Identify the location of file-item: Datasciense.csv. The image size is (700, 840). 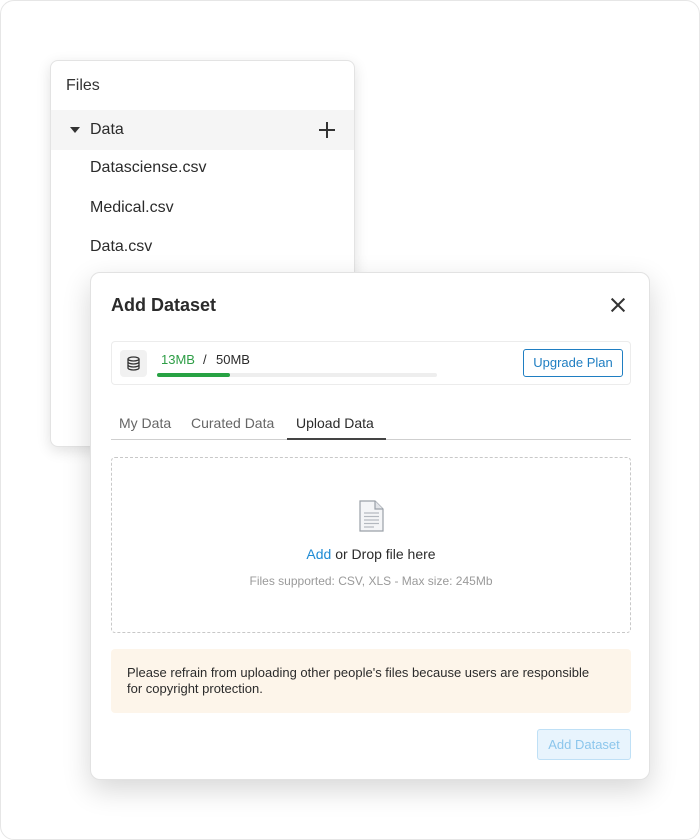
(148, 168).